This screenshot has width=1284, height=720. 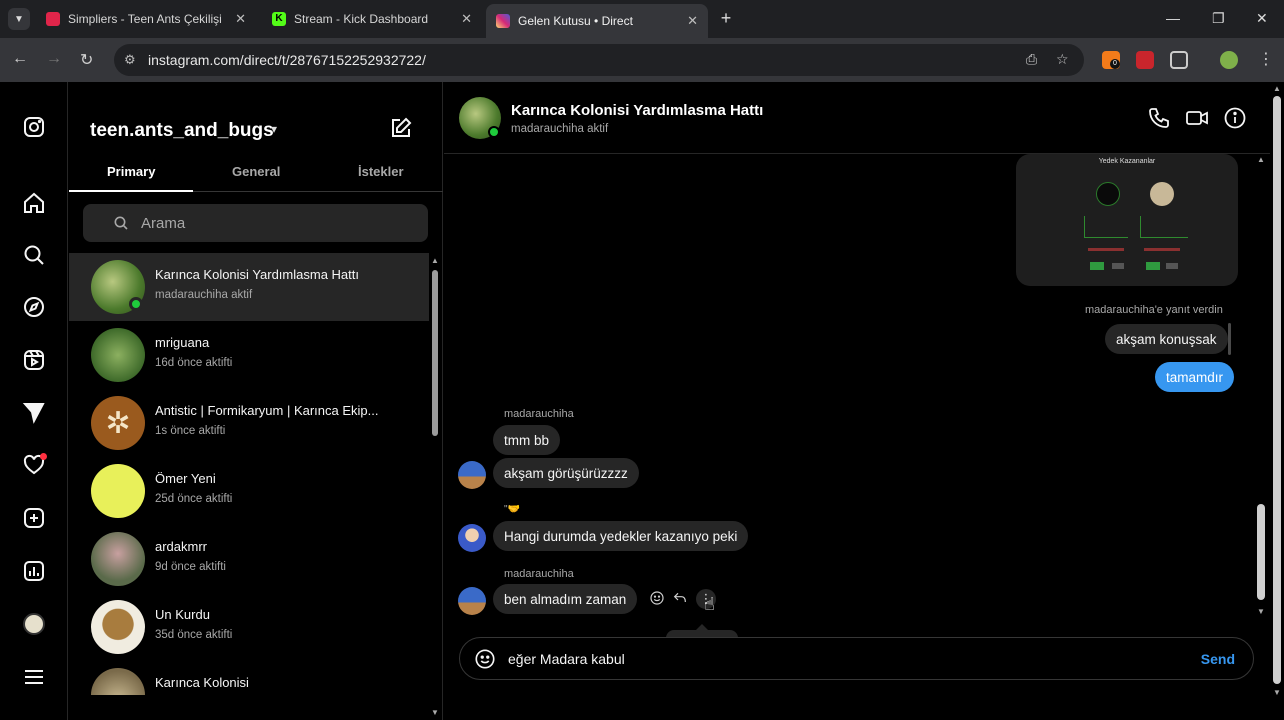 I want to click on emoji-picker-icon, so click(x=485, y=659).